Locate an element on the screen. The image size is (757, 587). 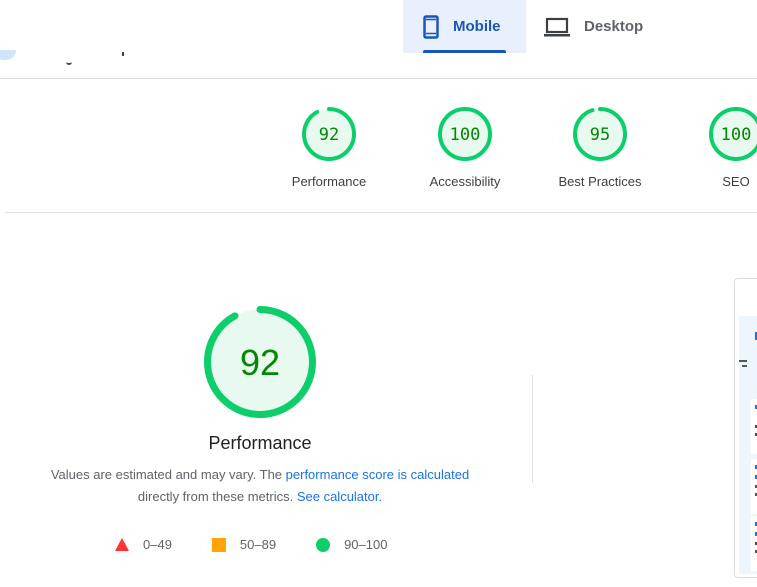
device-tabs: Mobile Desktop is located at coordinates (533, 26).